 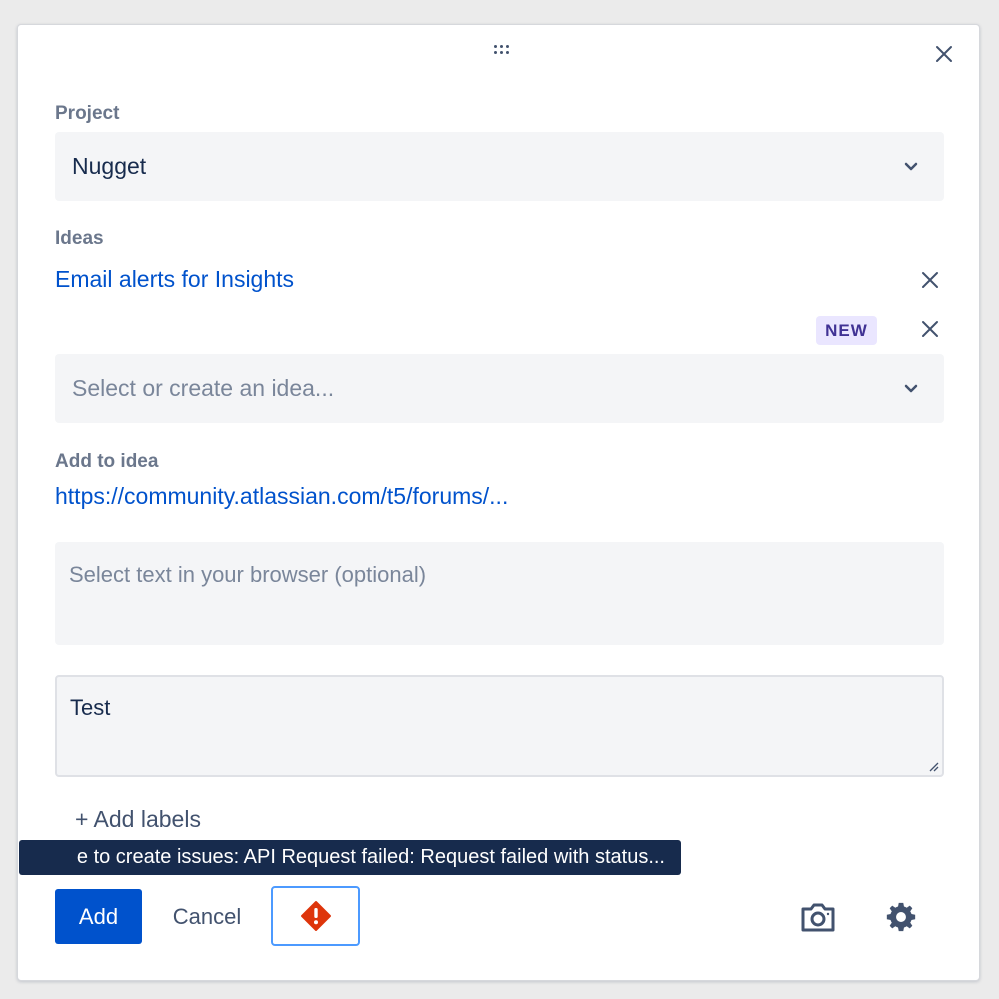 I want to click on project-label: Project, so click(x=87, y=113).